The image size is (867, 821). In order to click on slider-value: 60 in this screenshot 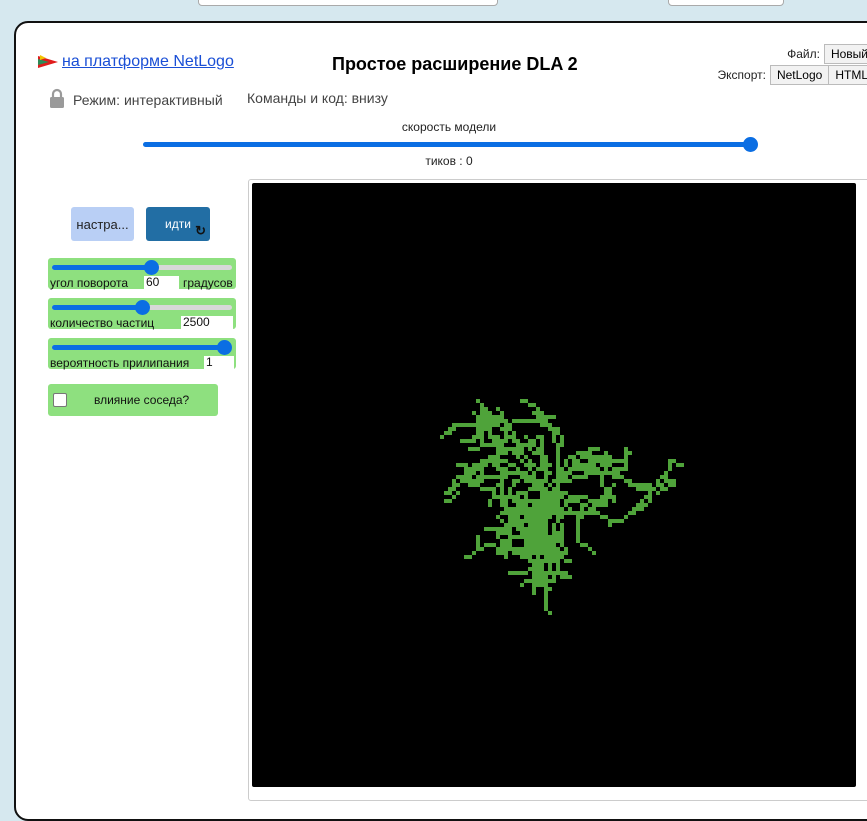, I will do `click(161, 282)`.